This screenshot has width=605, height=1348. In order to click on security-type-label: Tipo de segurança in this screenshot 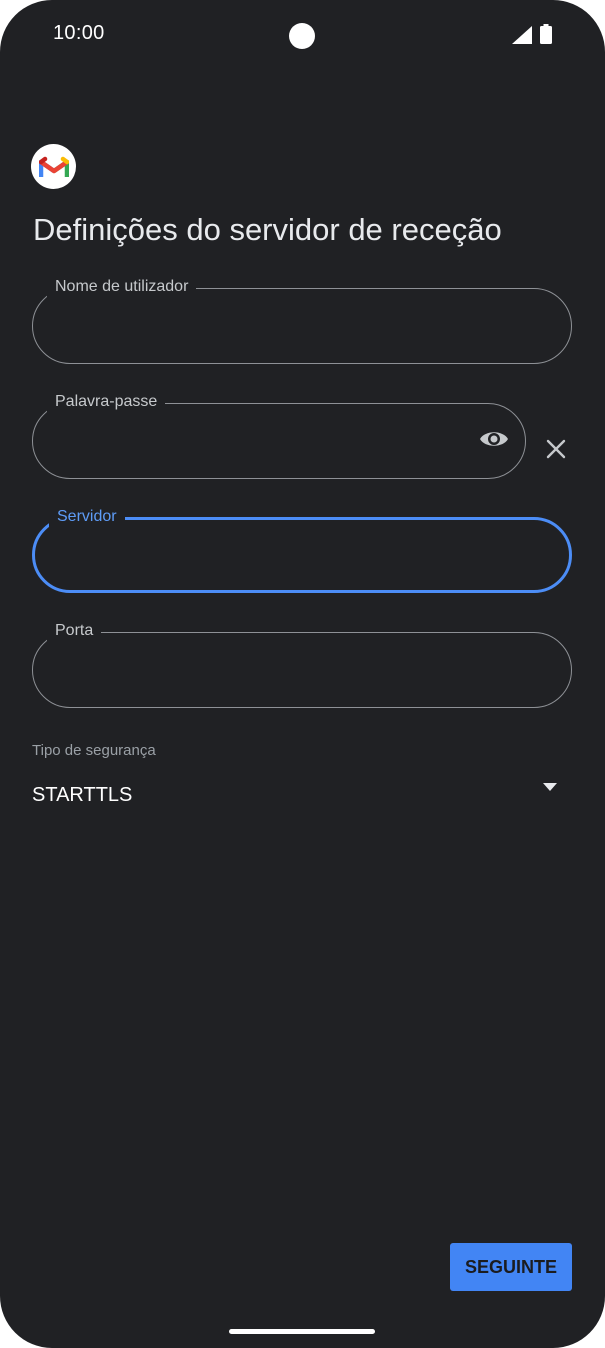, I will do `click(94, 750)`.